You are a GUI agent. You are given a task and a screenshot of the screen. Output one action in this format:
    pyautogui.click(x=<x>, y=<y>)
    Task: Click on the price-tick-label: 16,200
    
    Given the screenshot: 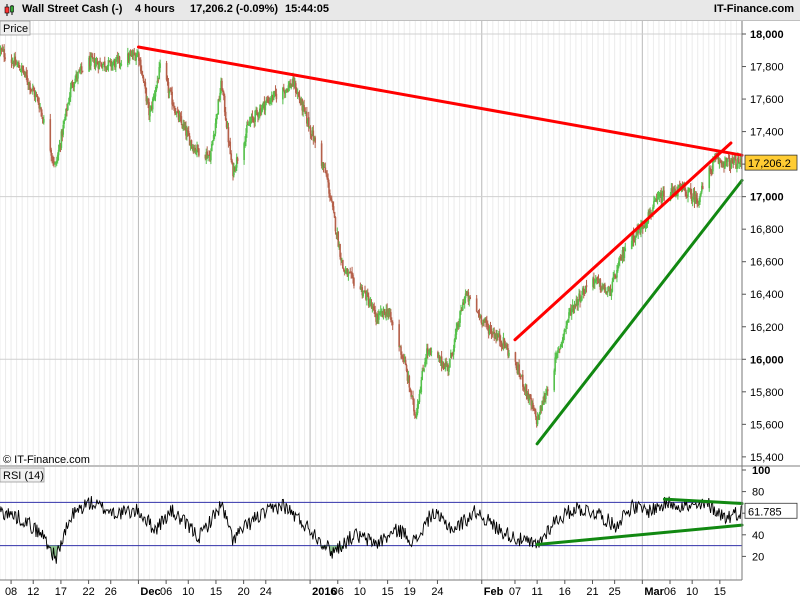 What is the action you would take?
    pyautogui.click(x=767, y=328)
    